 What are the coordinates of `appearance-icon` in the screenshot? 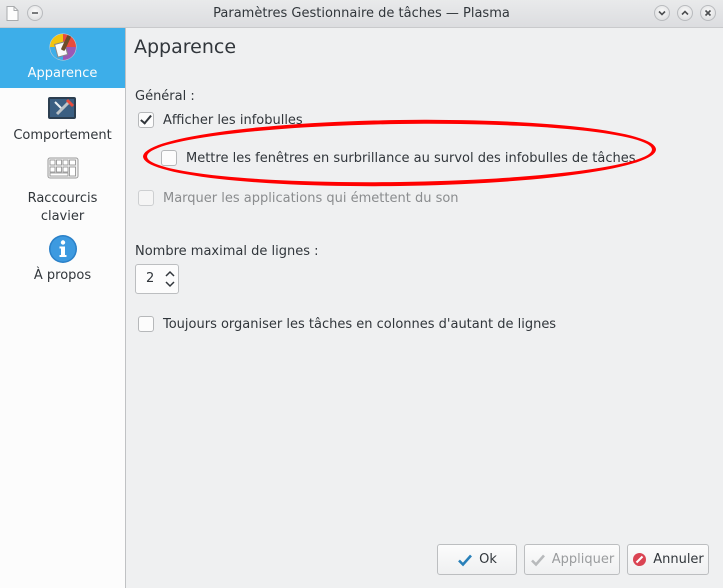 It's located at (62, 47).